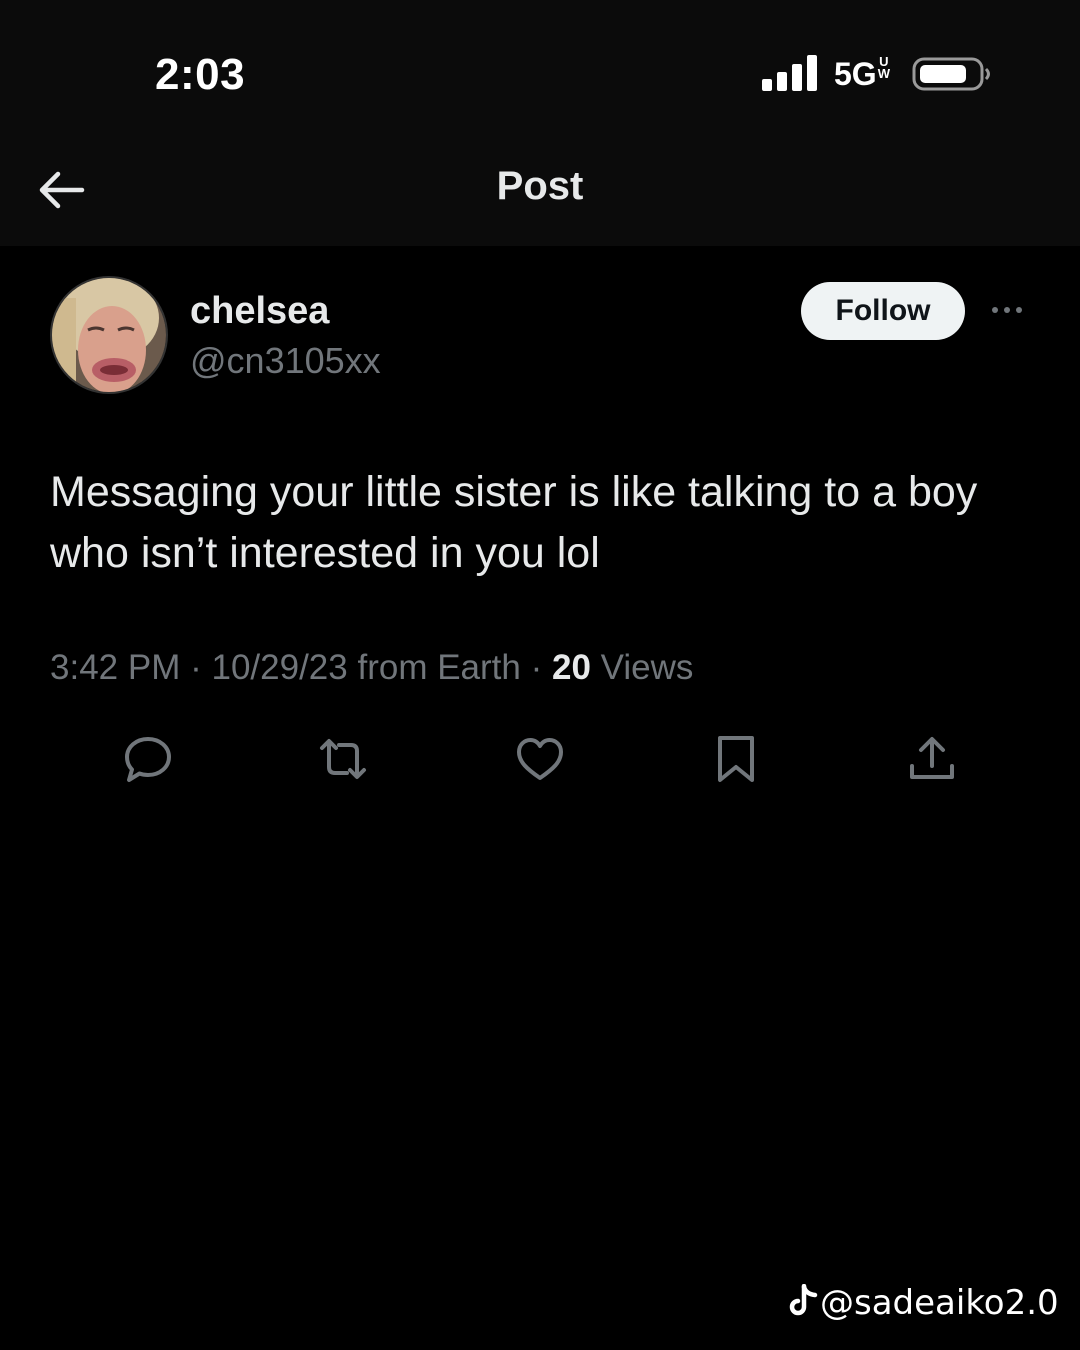  I want to click on bookmark-icon, so click(736, 759).